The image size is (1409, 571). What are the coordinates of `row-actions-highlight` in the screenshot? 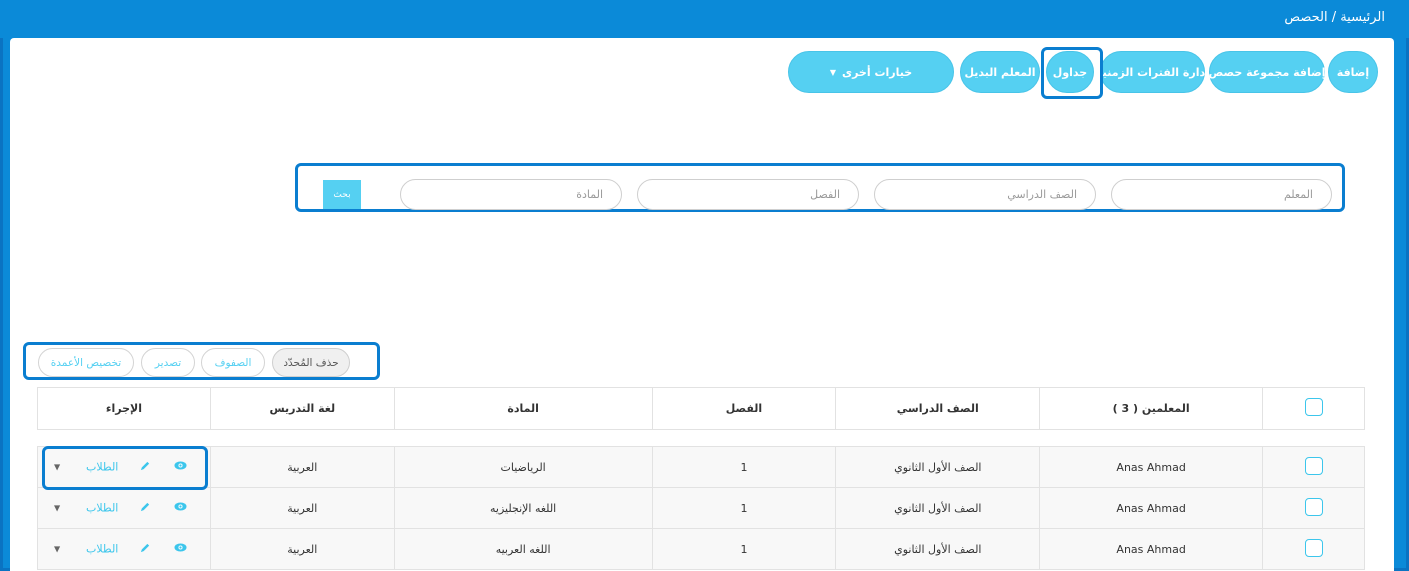 It's located at (125, 468).